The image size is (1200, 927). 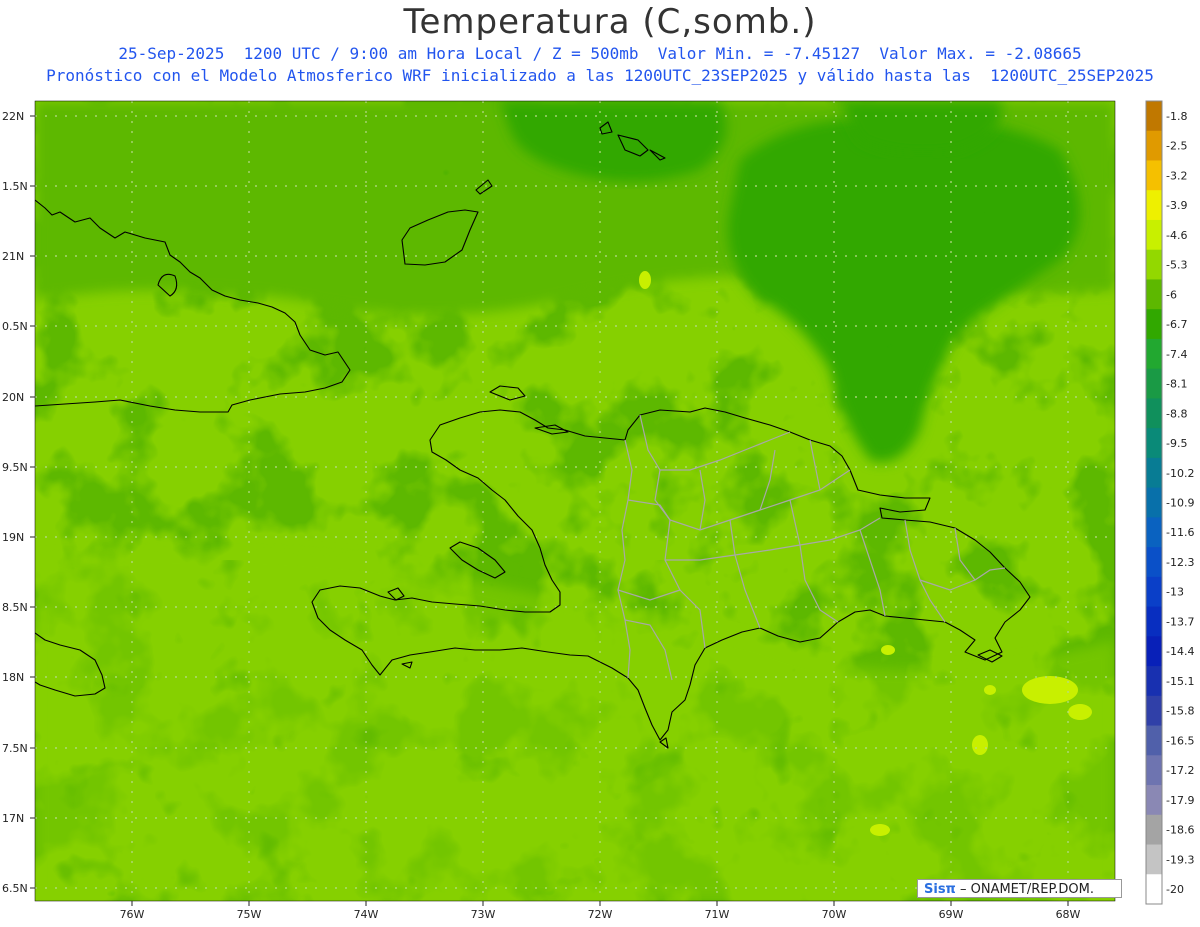 What do you see at coordinates (1176, 205) in the screenshot?
I see `colorbar-label: -3.9` at bounding box center [1176, 205].